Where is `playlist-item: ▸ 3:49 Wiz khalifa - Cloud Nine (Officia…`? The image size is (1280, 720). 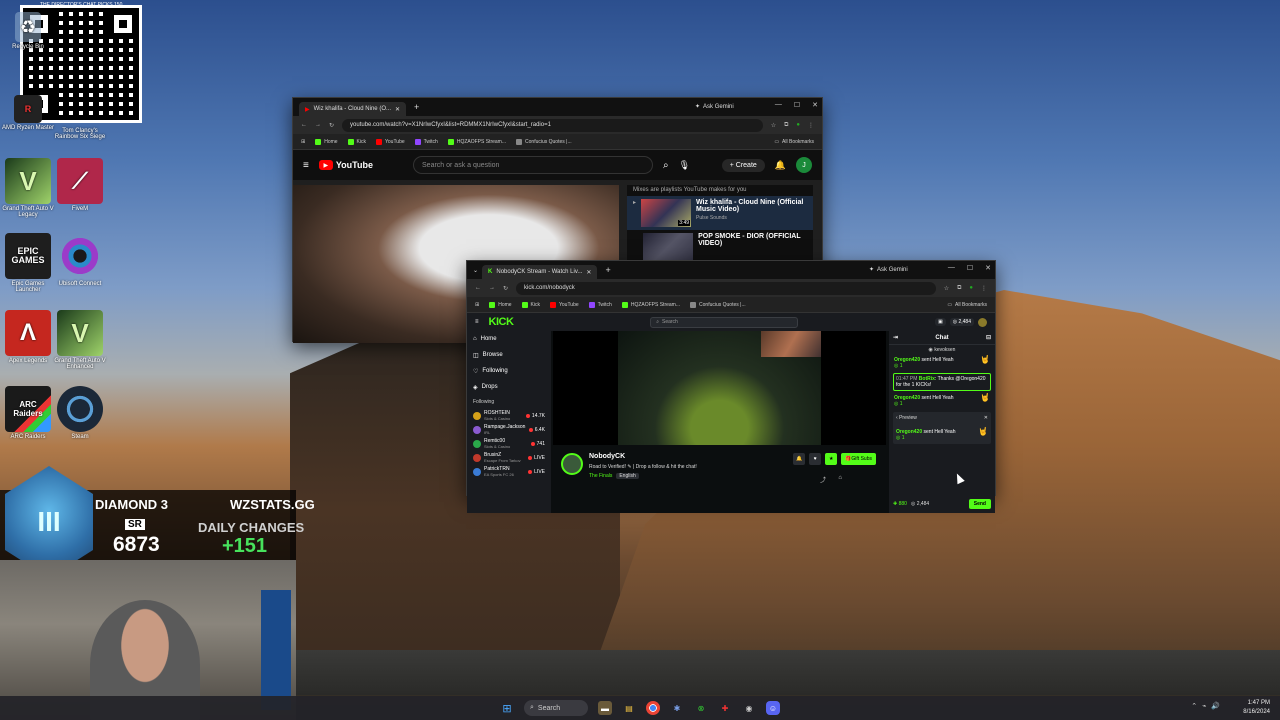
playlist-item: ▸ 3:49 Wiz khalifa - Cloud Nine (Officia… is located at coordinates (720, 213).